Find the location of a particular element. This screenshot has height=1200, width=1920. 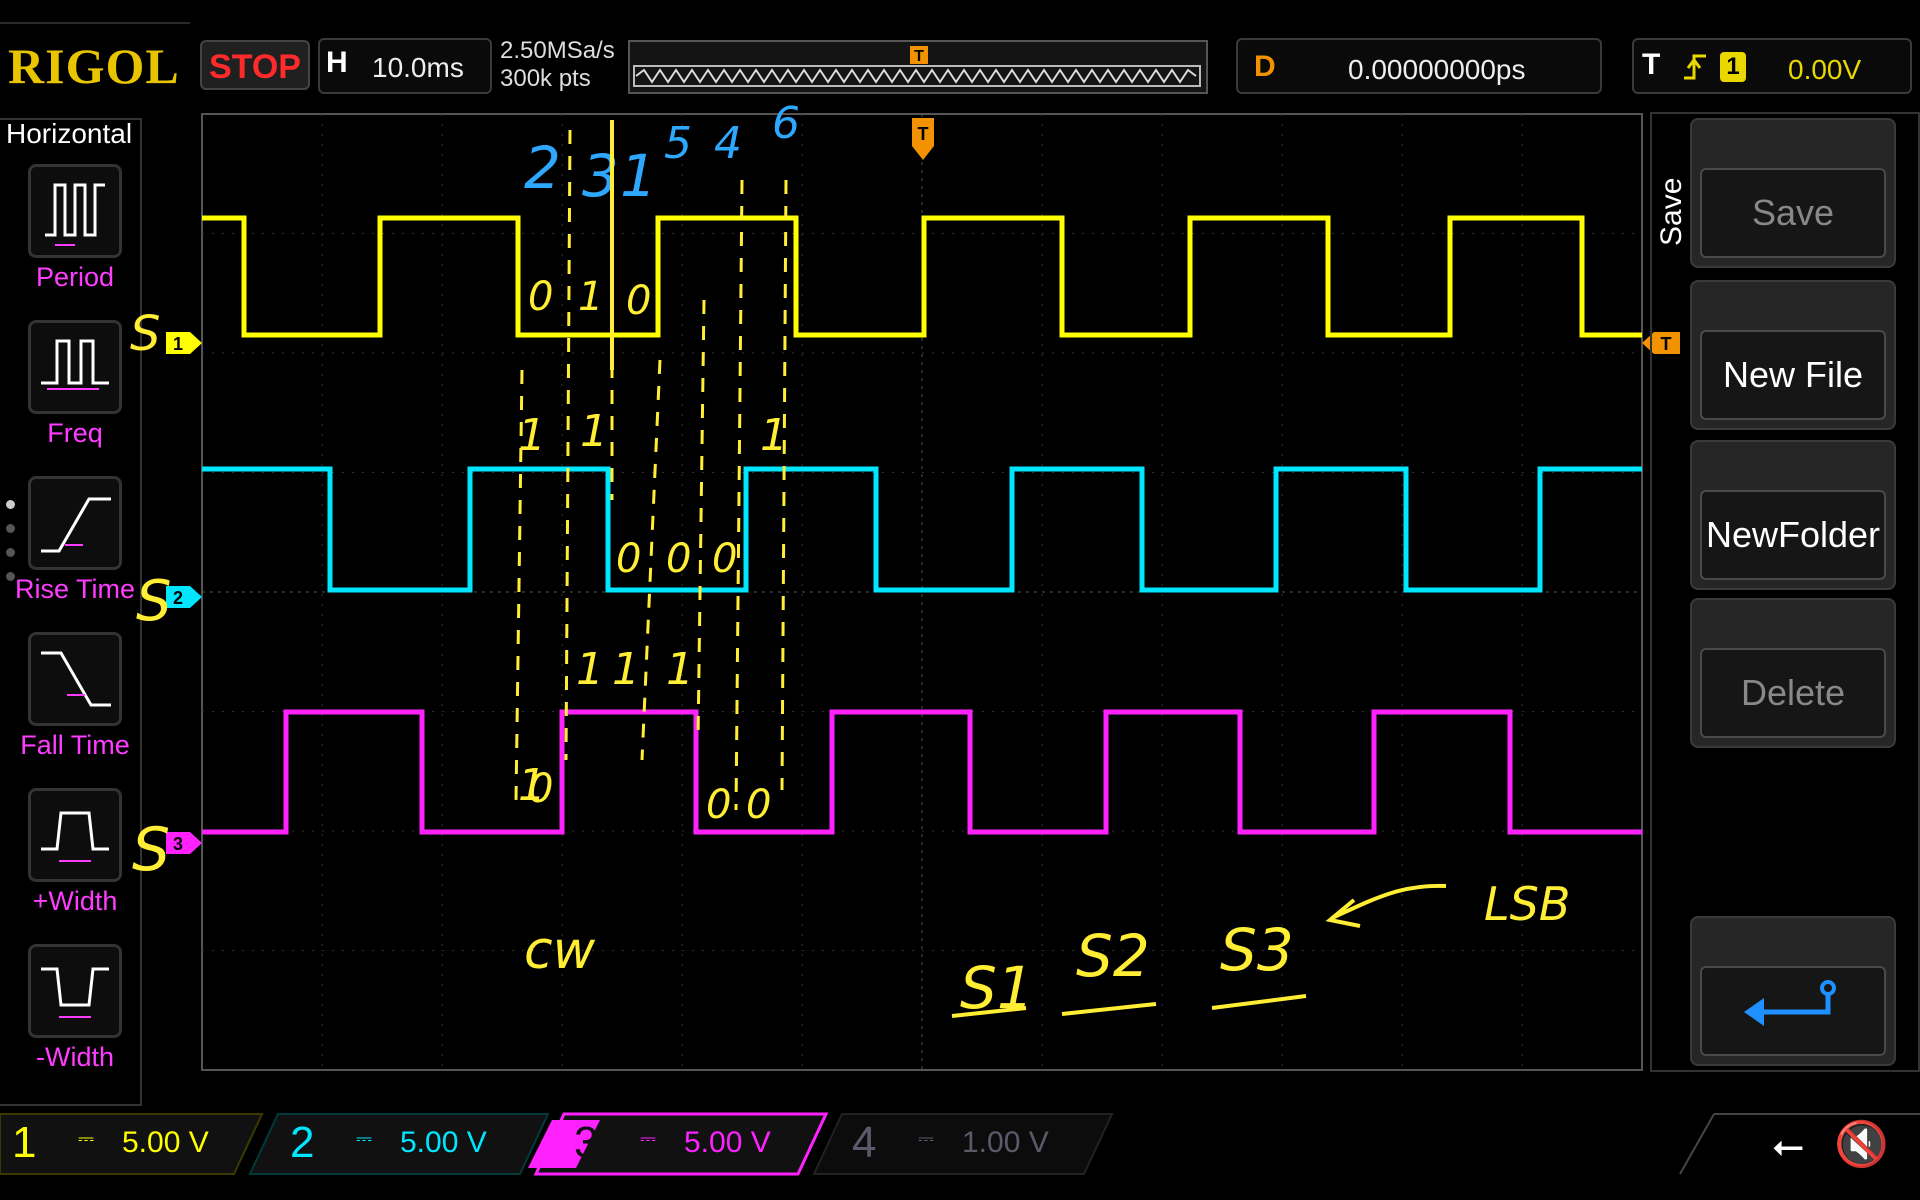

delete-button: Delete is located at coordinates (1793, 673).